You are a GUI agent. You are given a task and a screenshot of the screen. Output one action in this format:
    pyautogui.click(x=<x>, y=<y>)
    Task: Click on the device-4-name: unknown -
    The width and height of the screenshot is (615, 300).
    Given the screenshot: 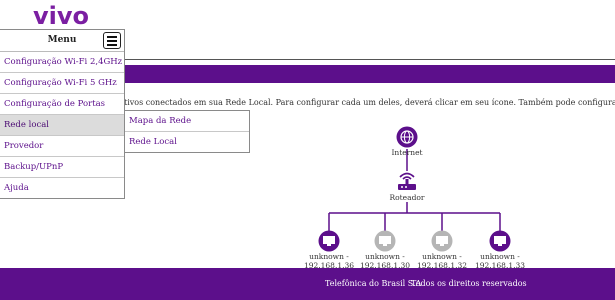 What is the action you would take?
    pyautogui.click(x=500, y=256)
    